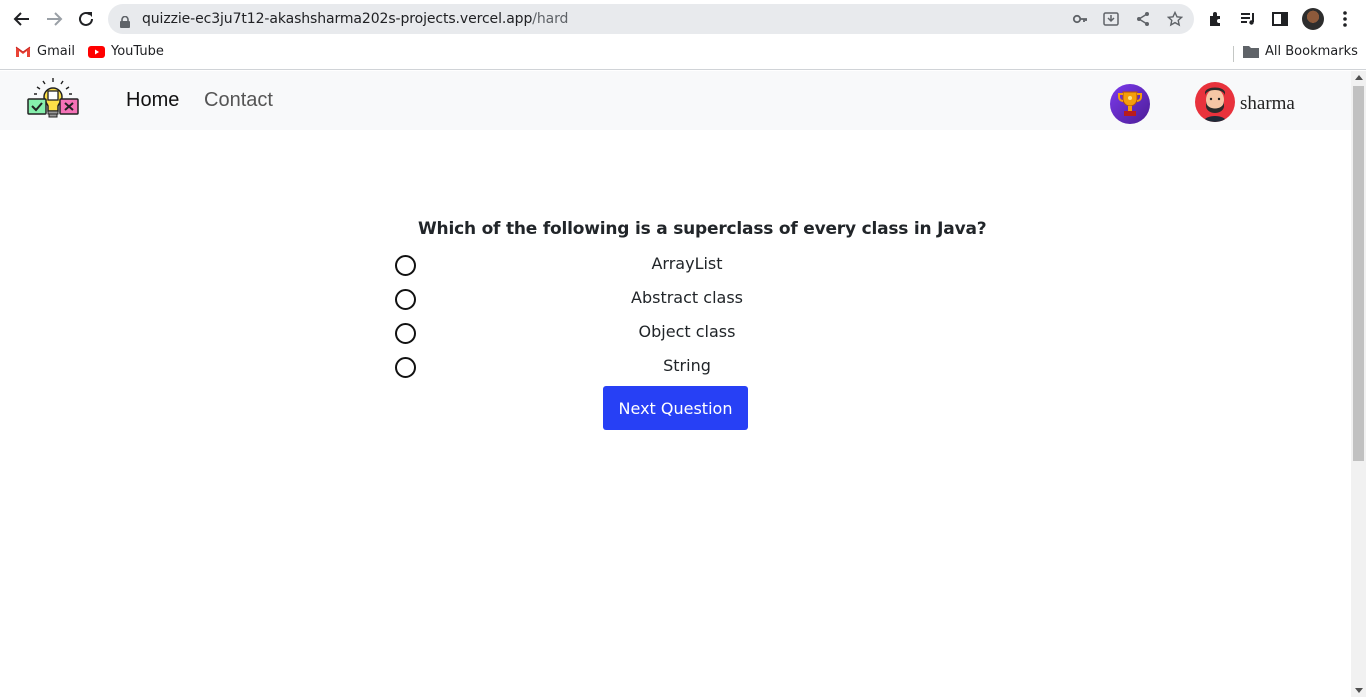 The width and height of the screenshot is (1366, 697). I want to click on option-label: Abstract class, so click(687, 297).